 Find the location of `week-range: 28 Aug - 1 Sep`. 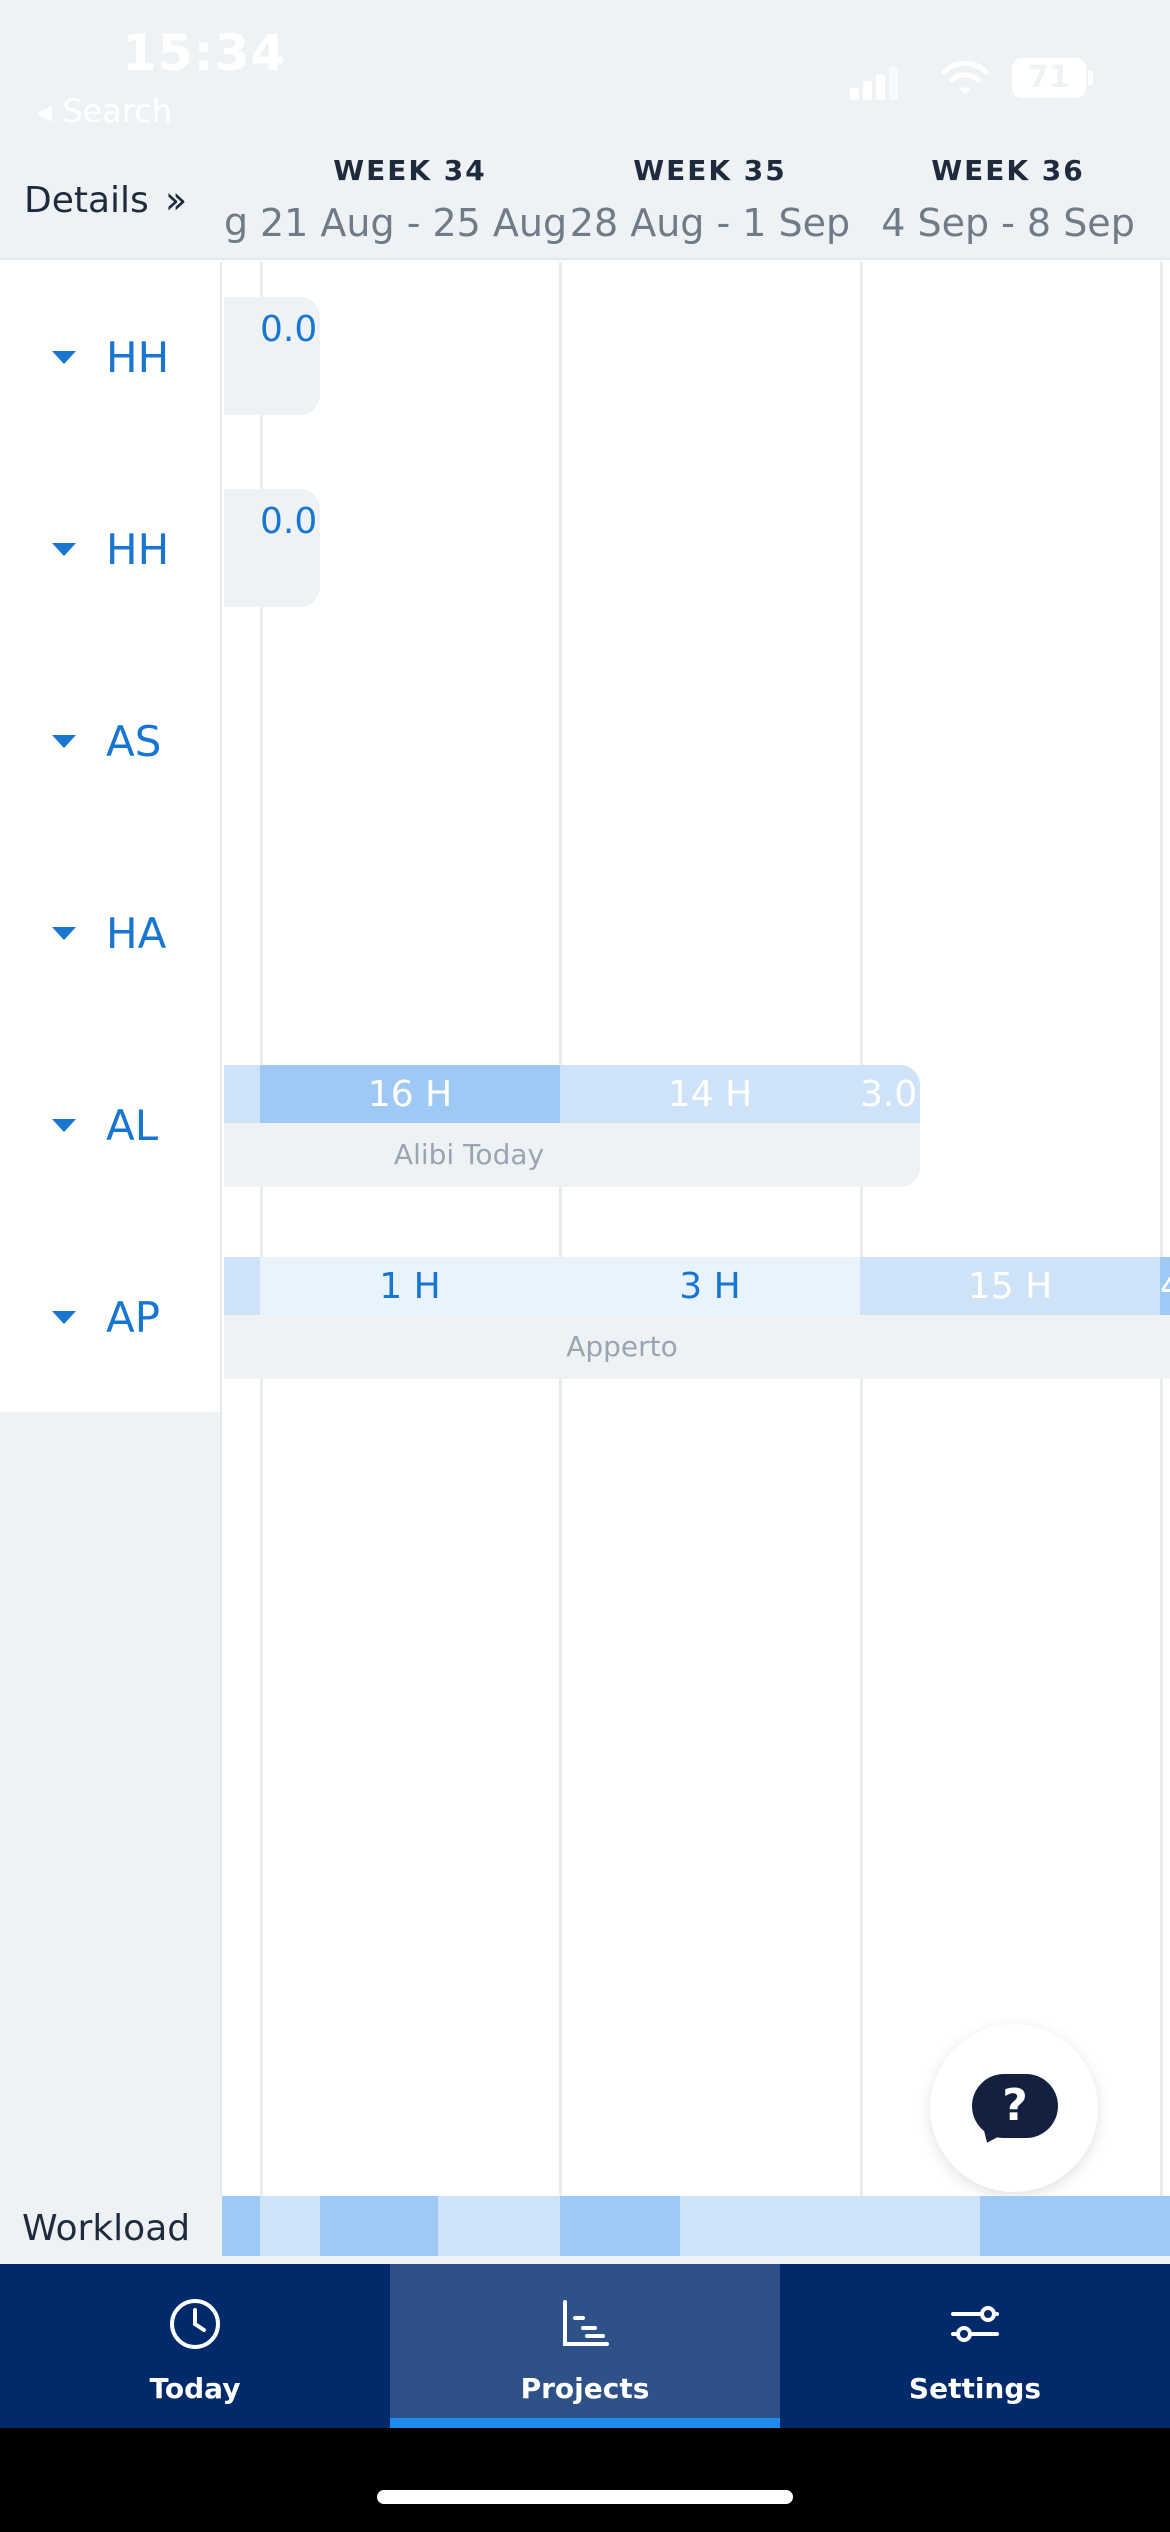

week-range: 28 Aug - 1 Sep is located at coordinates (710, 223).